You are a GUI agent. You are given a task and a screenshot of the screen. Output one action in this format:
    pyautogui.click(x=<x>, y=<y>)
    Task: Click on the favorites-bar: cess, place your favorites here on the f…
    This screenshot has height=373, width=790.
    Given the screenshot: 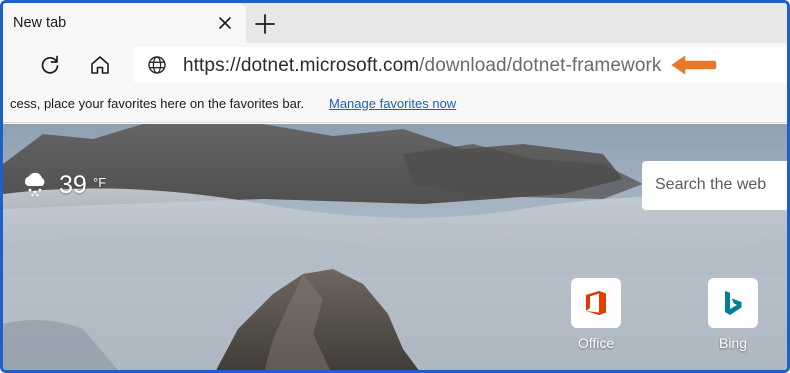 What is the action you would take?
    pyautogui.click(x=395, y=105)
    